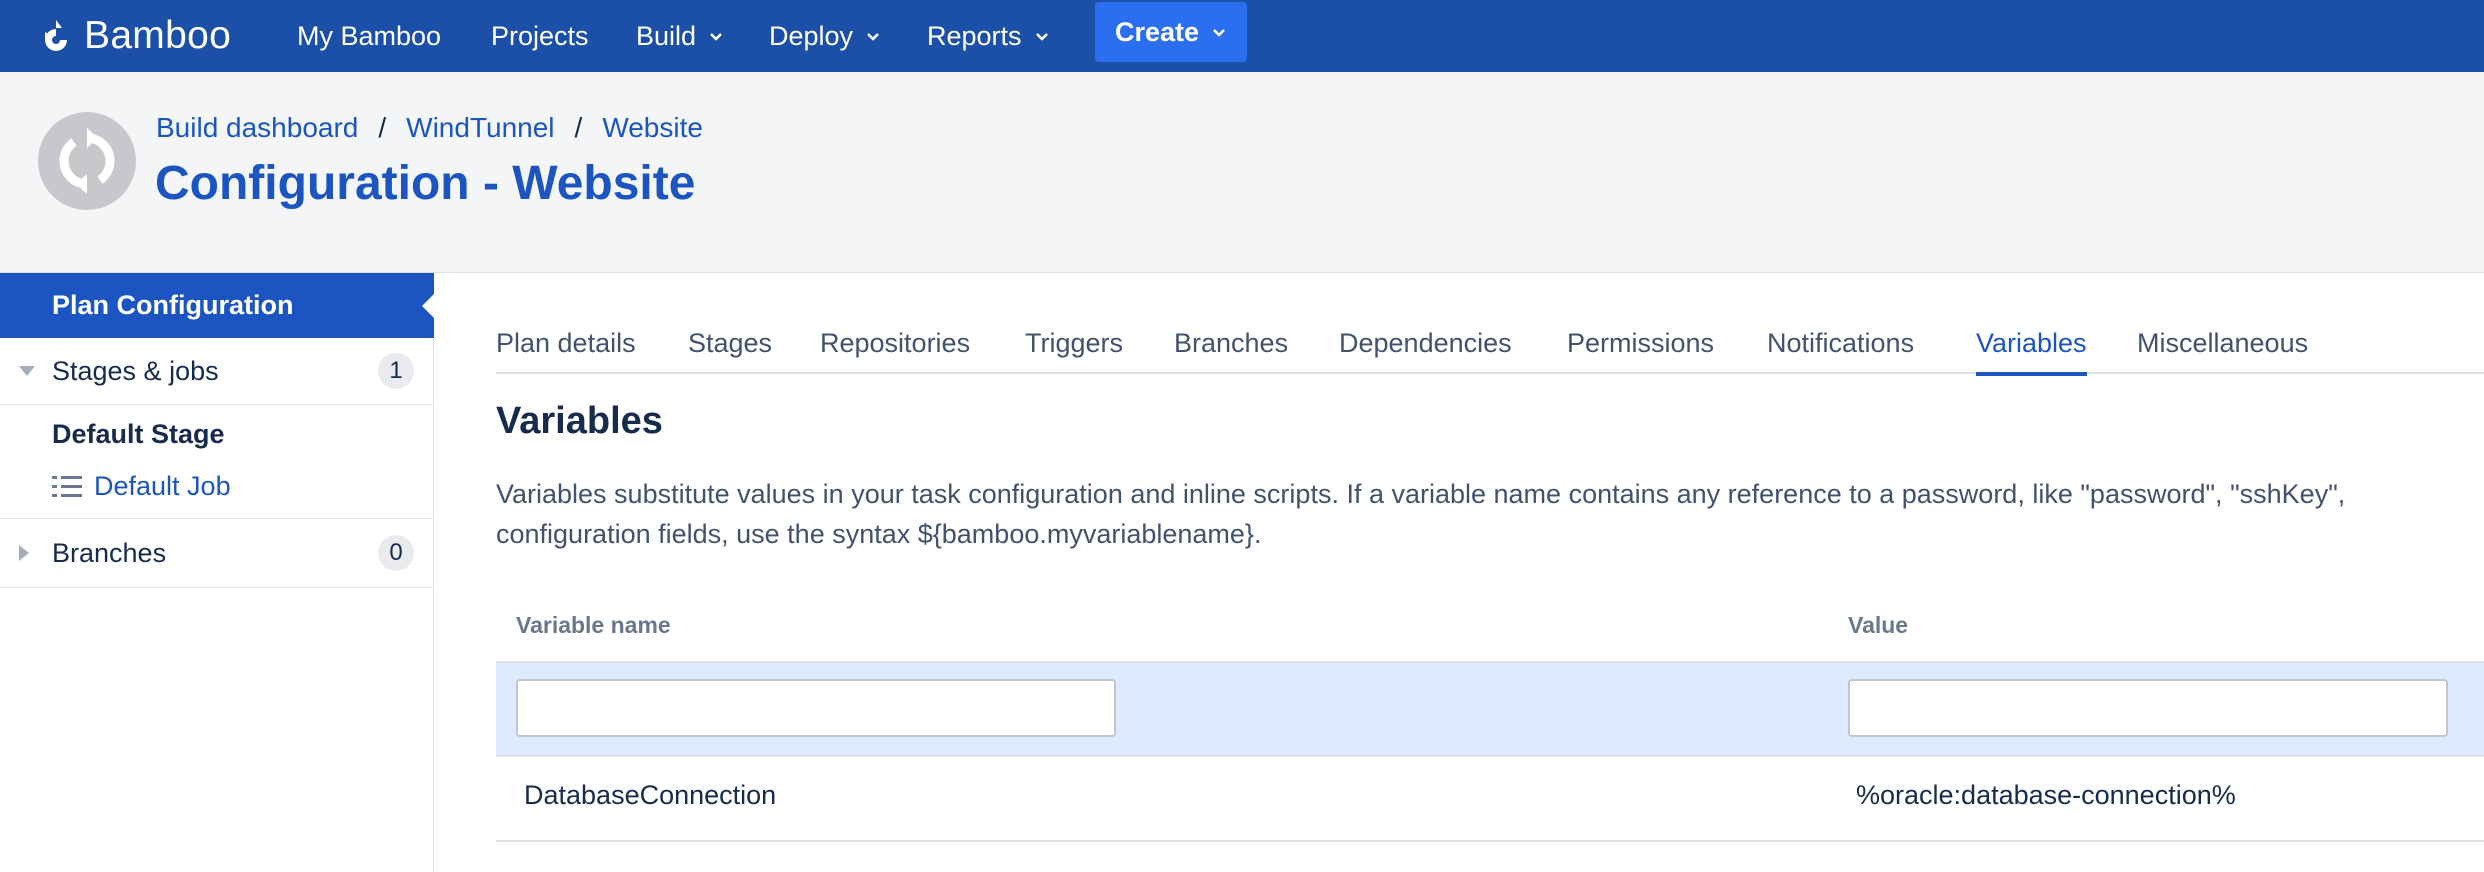  Describe the element at coordinates (974, 35) in the screenshot. I see `nav-label: Reports` at that location.